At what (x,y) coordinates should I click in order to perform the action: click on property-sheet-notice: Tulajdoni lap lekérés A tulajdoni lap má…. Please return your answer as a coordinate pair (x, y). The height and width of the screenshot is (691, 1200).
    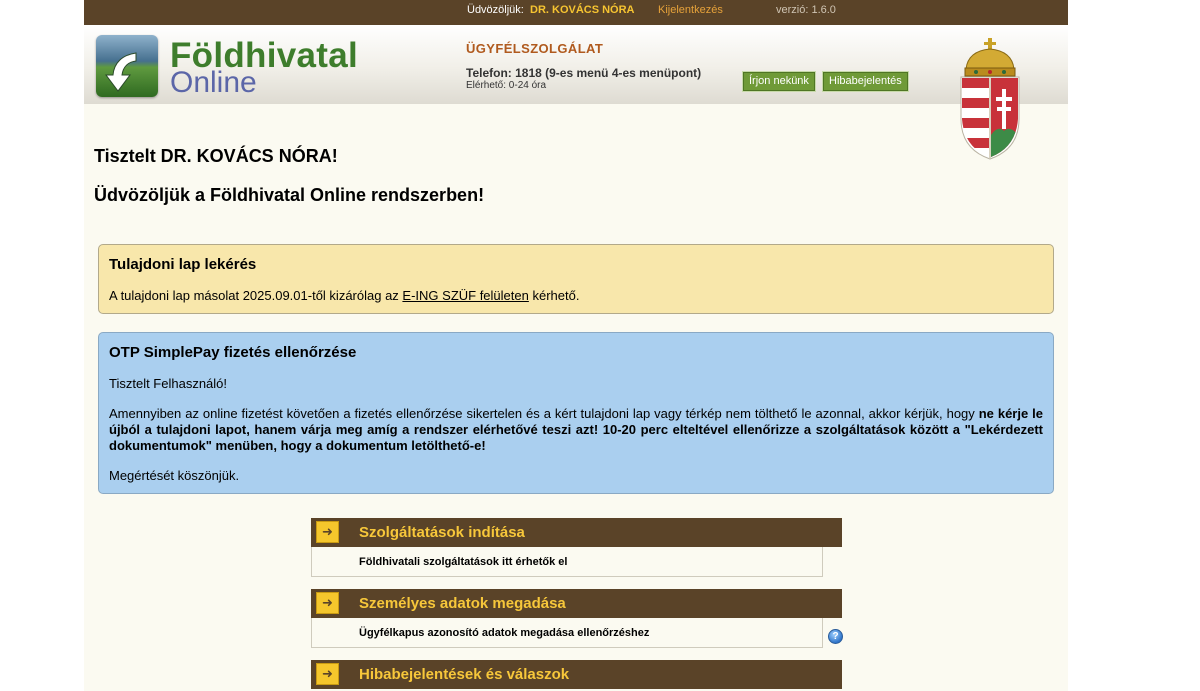
    Looking at the image, I should click on (576, 279).